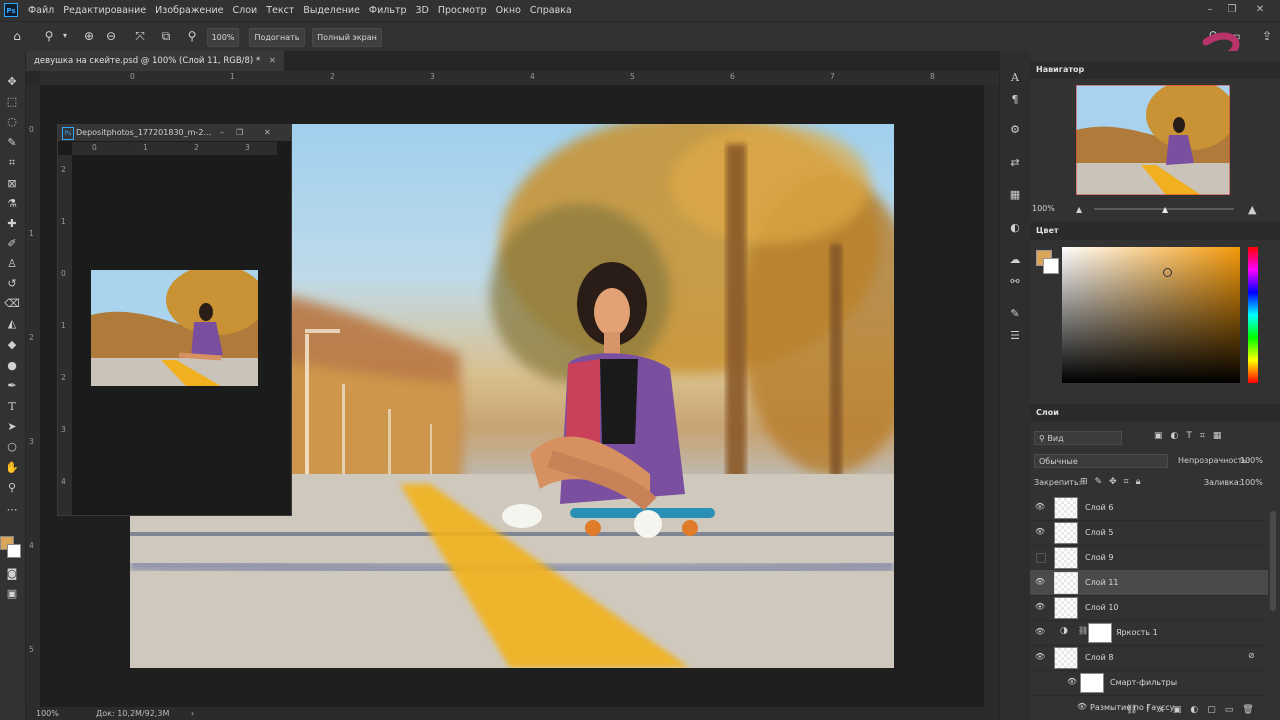  I want to click on gradient-tool-icon: ◭, so click(12, 324).